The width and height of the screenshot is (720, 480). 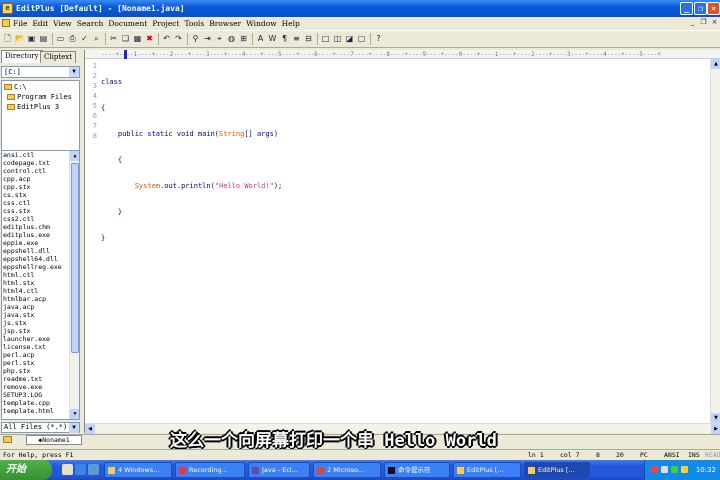 What do you see at coordinates (127, 23) in the screenshot?
I see `menu-document: Document` at bounding box center [127, 23].